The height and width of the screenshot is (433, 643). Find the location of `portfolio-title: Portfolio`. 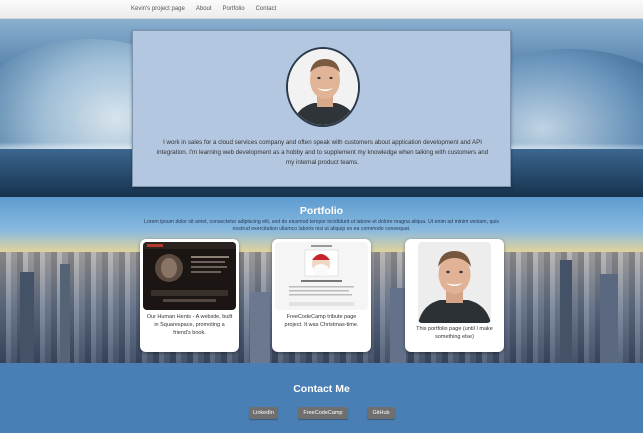

portfolio-title: Portfolio is located at coordinates (321, 211).